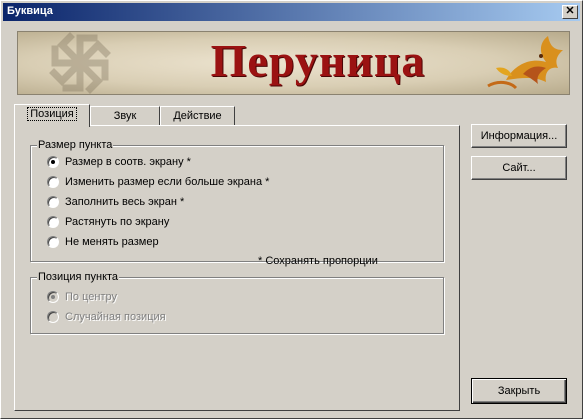  I want to click on radio-fit-screen-label: Размер в соотв. экрану *, so click(128, 162).